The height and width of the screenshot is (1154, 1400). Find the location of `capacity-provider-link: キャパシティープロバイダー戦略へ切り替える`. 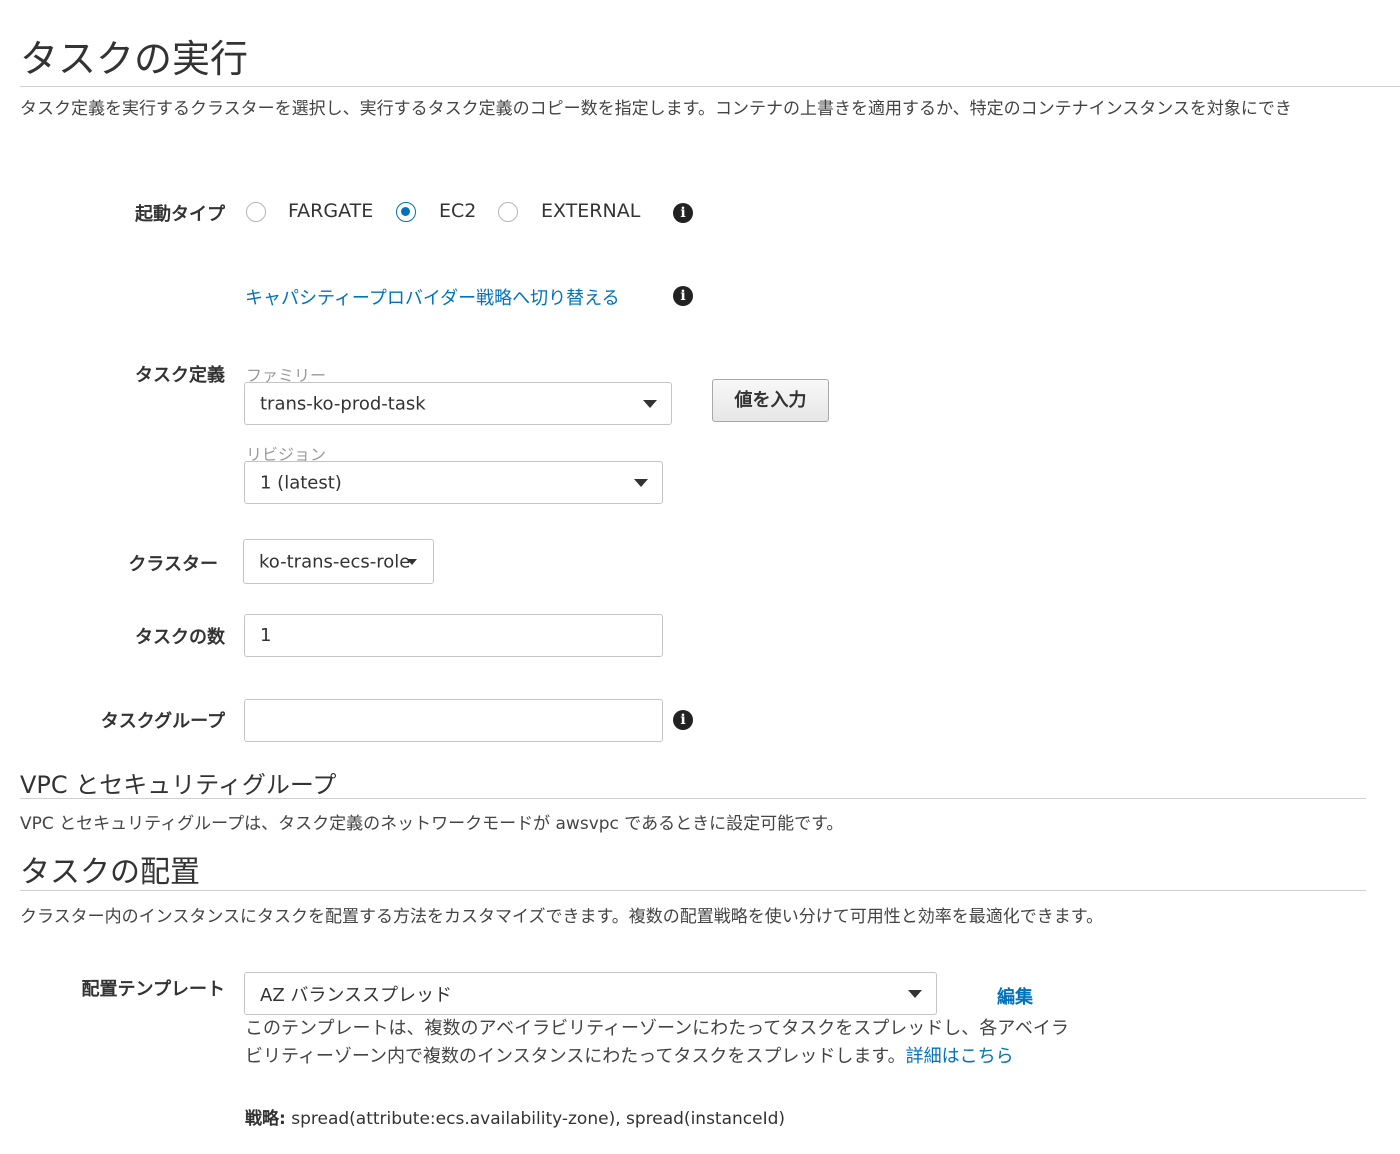

capacity-provider-link: キャパシティープロバイダー戦略へ切り替える is located at coordinates (432, 297).